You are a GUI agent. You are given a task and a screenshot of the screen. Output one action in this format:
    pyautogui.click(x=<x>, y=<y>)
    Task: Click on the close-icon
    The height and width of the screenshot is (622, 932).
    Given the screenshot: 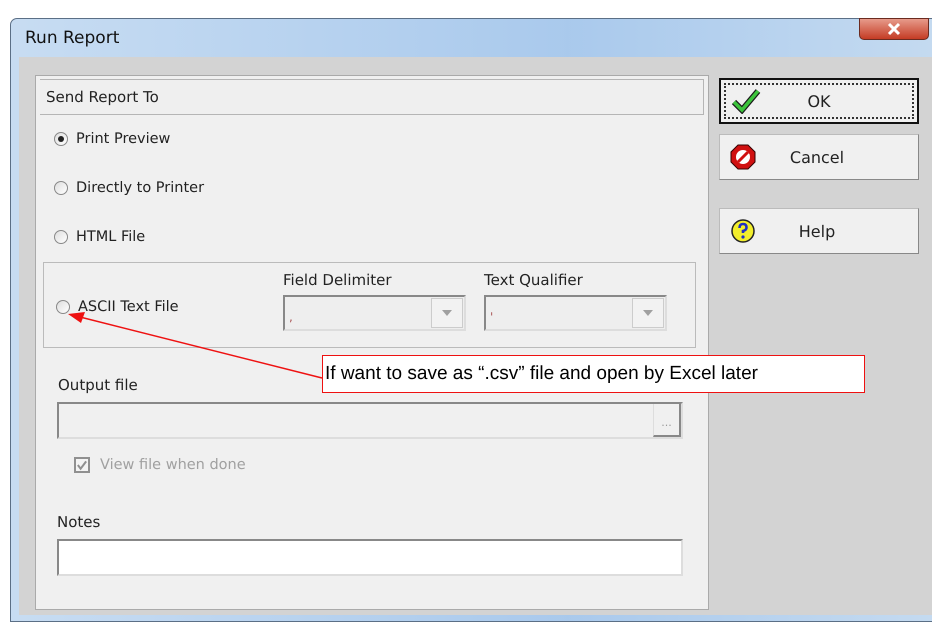 What is the action you would take?
    pyautogui.click(x=894, y=29)
    